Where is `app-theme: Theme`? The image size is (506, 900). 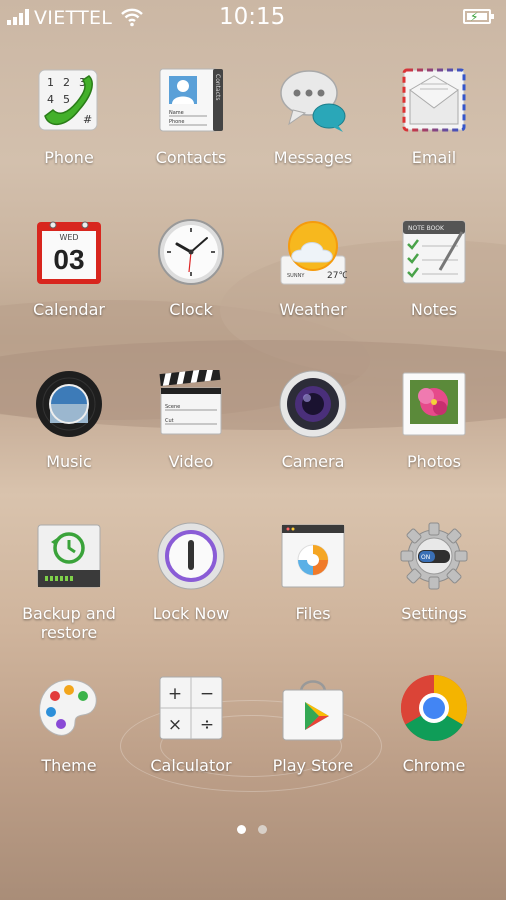 app-theme: Theme is located at coordinates (69, 724).